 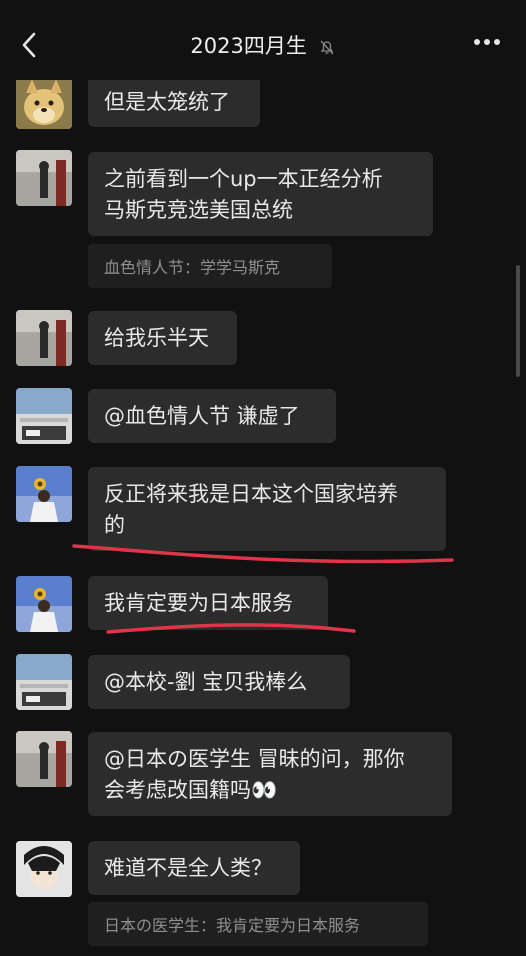 I want to click on more-dots-icon, so click(x=489, y=43).